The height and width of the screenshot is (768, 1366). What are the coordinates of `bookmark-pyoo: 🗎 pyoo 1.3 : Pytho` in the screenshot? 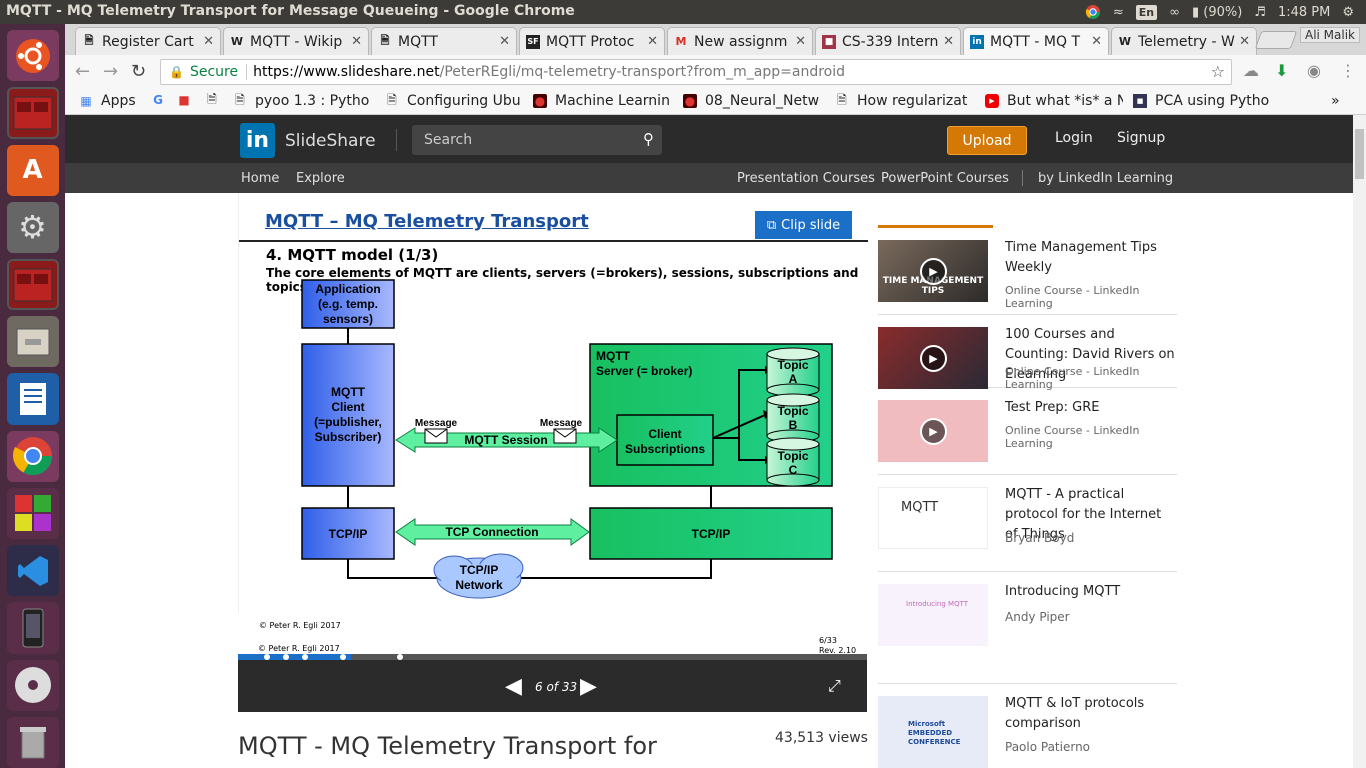 It's located at (303, 101).